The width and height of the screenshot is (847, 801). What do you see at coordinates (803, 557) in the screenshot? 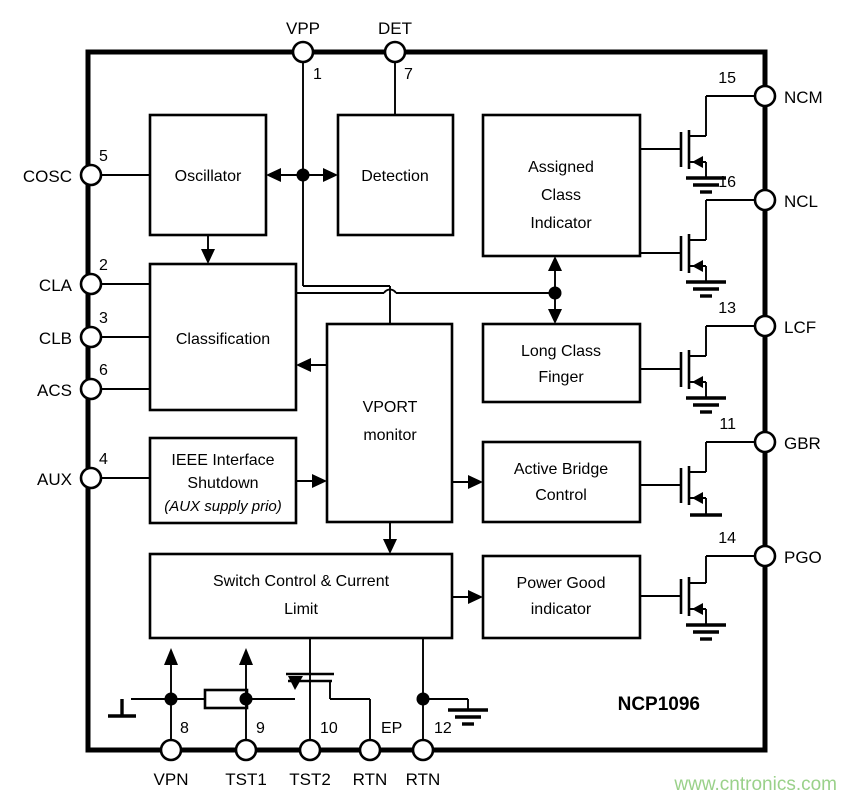
I see `pin-pgo-label: PGO` at bounding box center [803, 557].